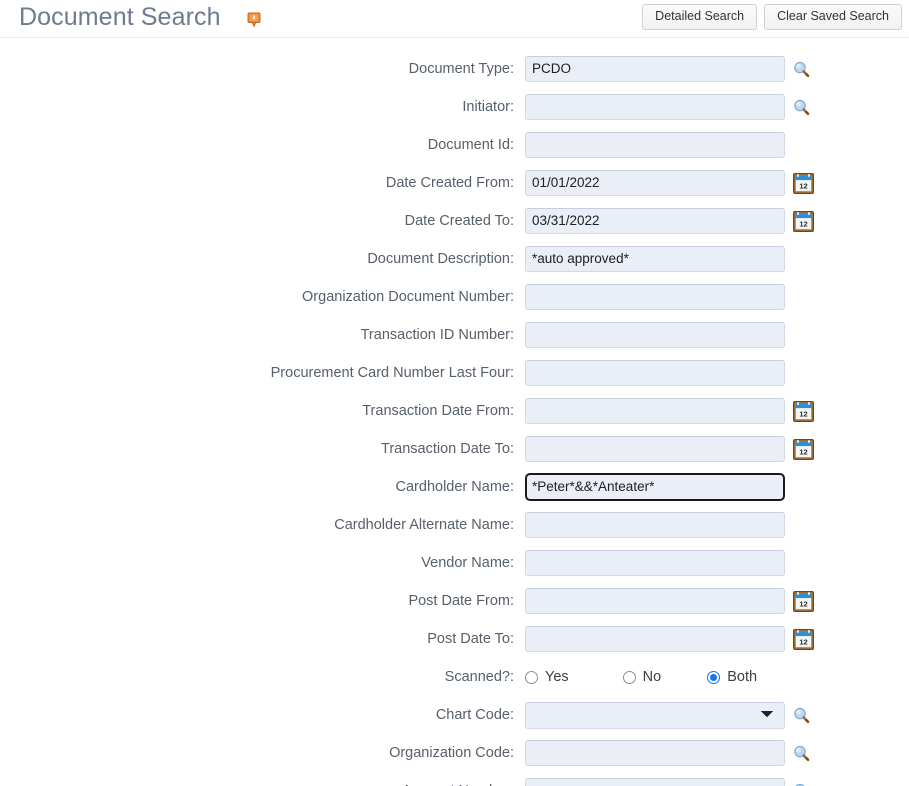 This screenshot has height=786, width=909. What do you see at coordinates (449, 182) in the screenshot?
I see `label-date-created-from: Date Created From:` at bounding box center [449, 182].